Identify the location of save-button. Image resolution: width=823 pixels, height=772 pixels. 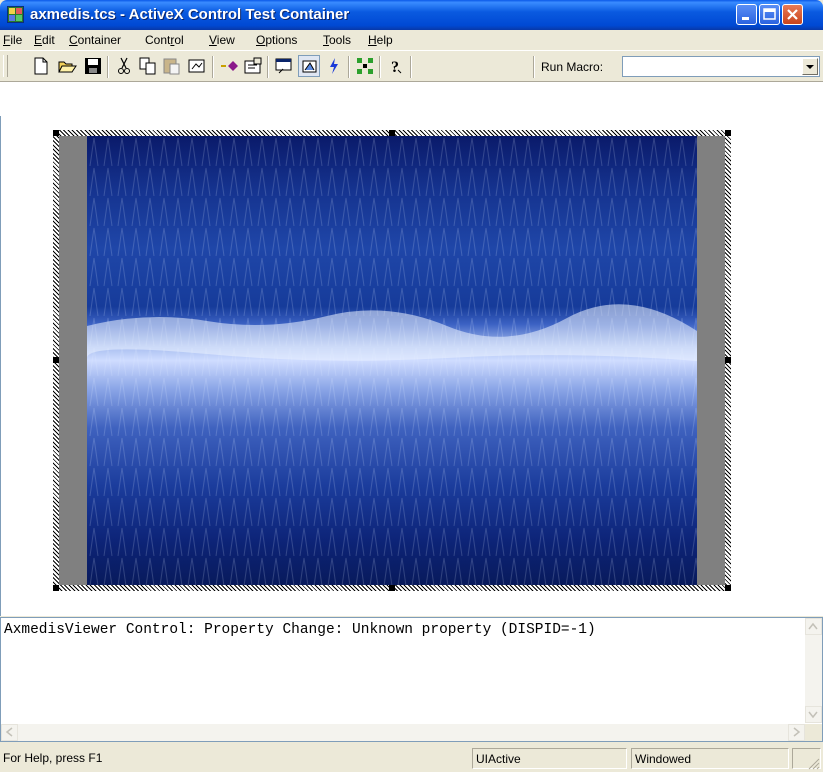
(93, 66).